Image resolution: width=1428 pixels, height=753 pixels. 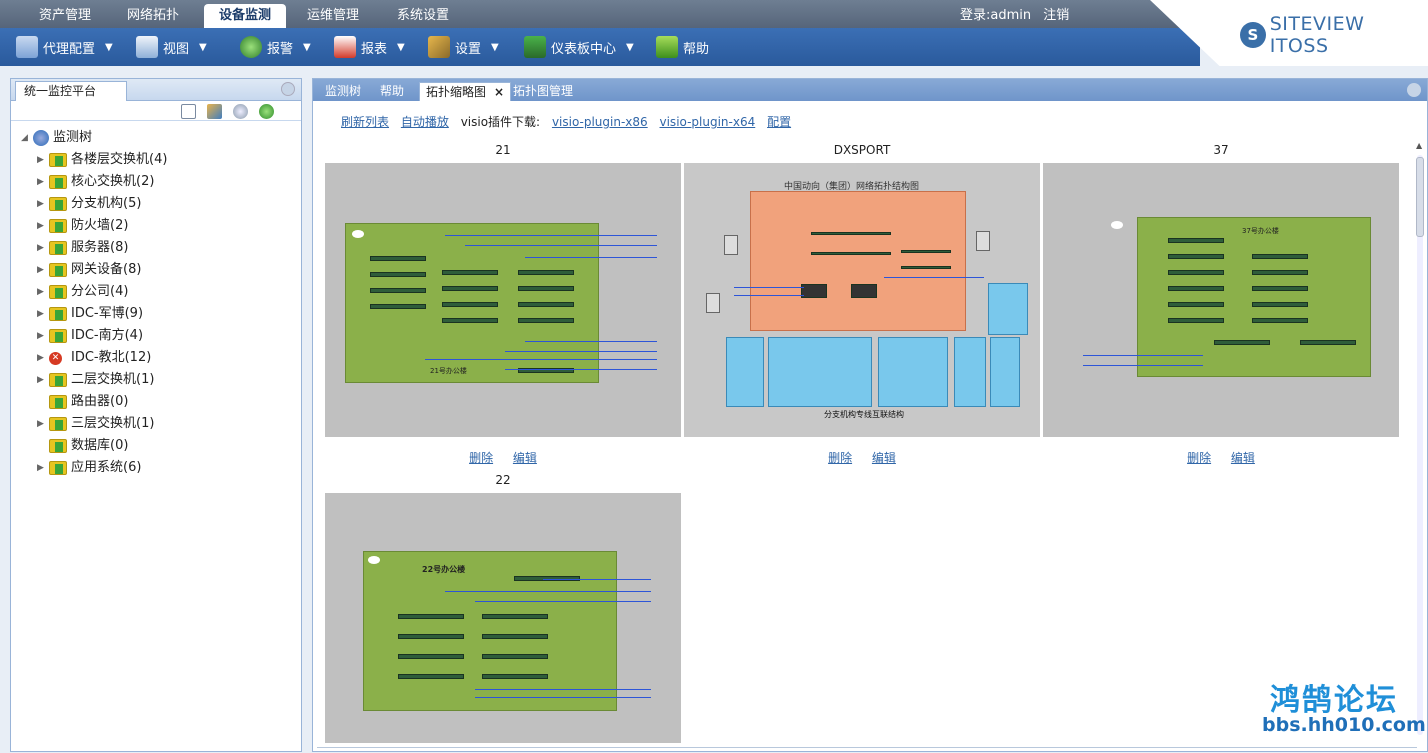 I want to click on tree-node: ▶ IDC-军博(9), so click(x=161, y=314).